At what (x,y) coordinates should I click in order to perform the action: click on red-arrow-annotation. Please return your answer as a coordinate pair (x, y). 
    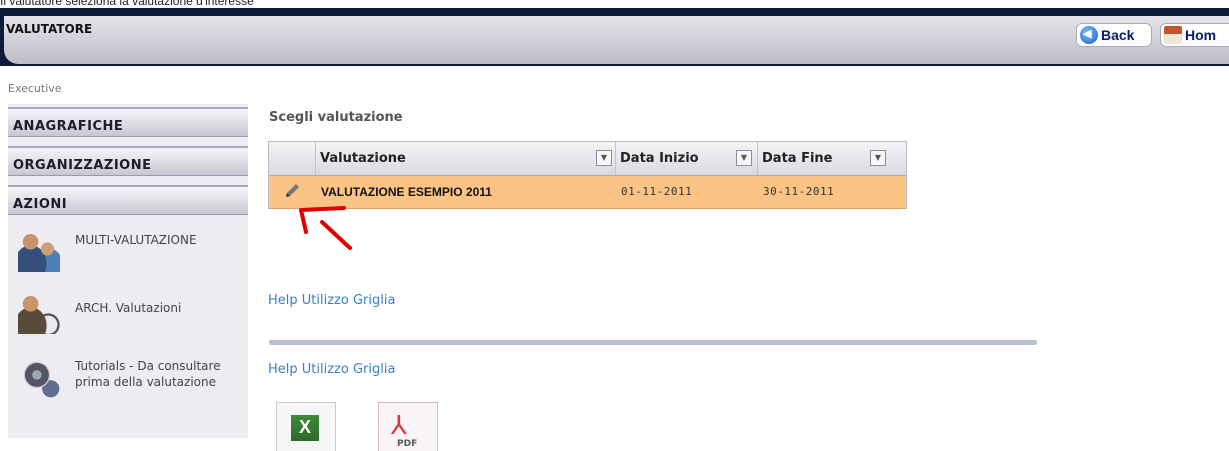
    Looking at the image, I should click on (325, 228).